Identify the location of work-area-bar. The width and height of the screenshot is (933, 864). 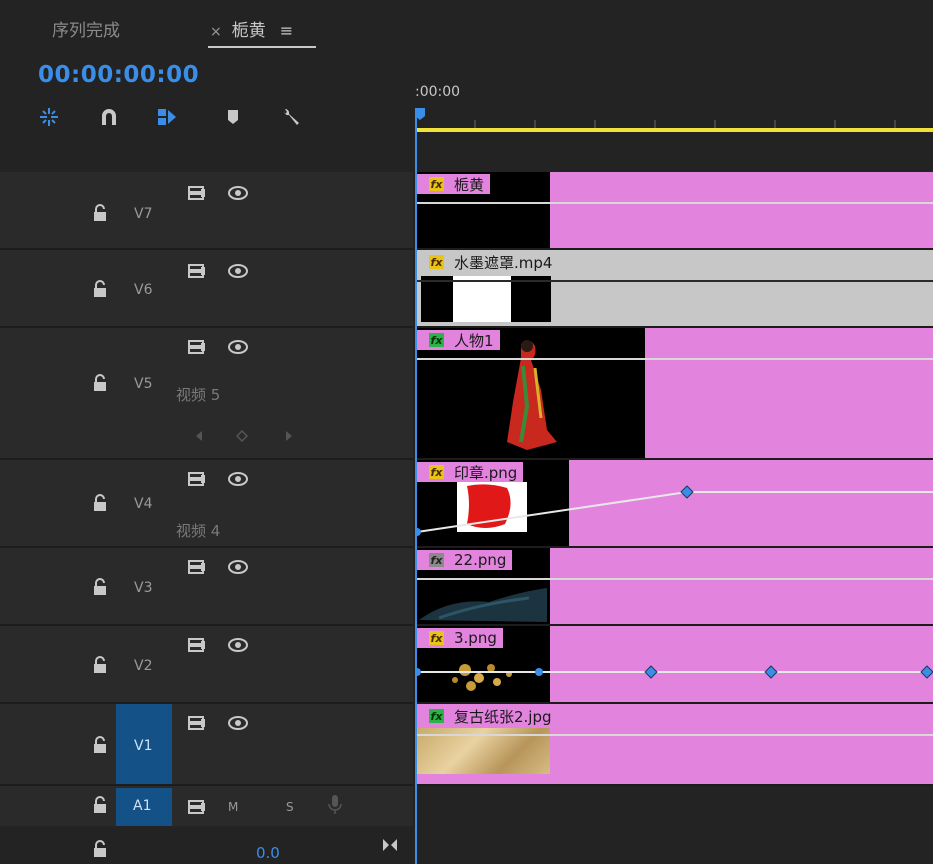
(674, 130).